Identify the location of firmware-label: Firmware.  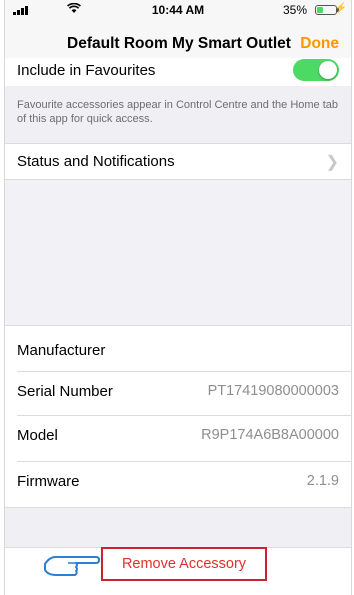
(48, 481).